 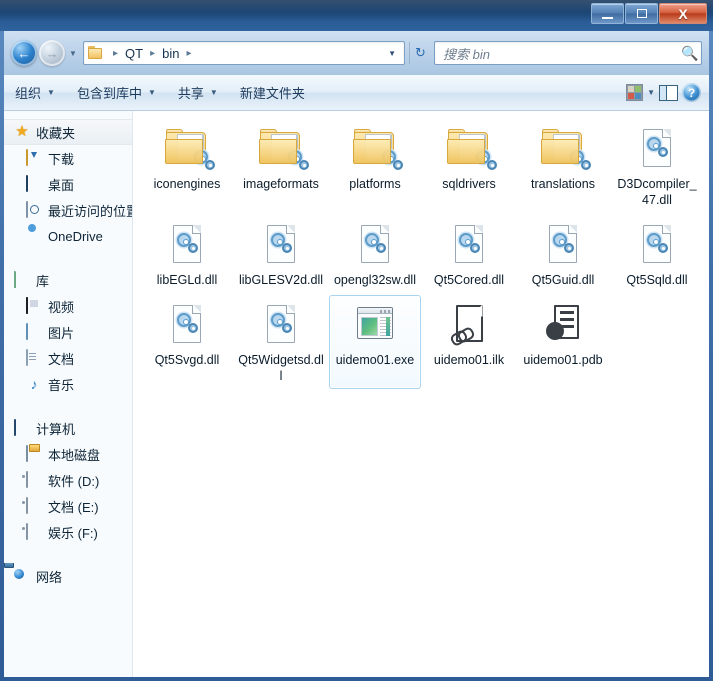 What do you see at coordinates (568, 53) in the screenshot?
I see `search-box: 搜索 bin 🔍` at bounding box center [568, 53].